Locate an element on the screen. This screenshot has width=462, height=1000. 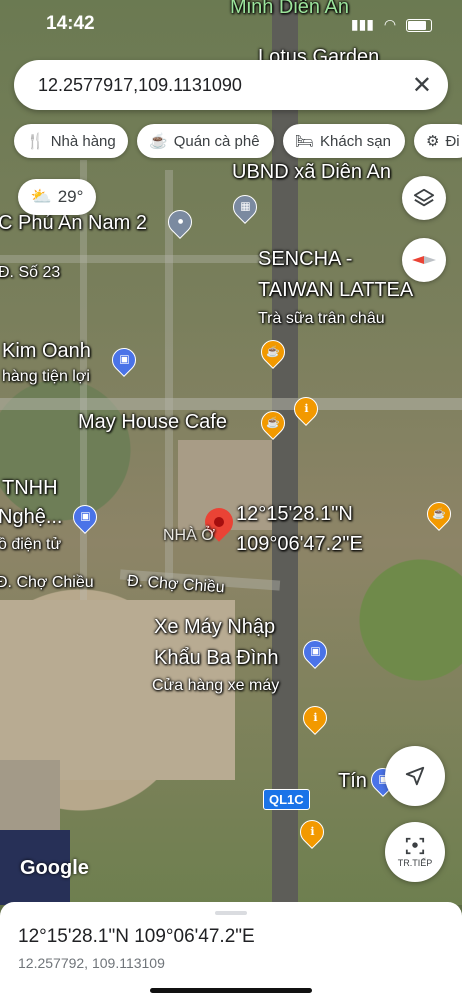
weather-temp: 29° is located at coordinates (70, 196).